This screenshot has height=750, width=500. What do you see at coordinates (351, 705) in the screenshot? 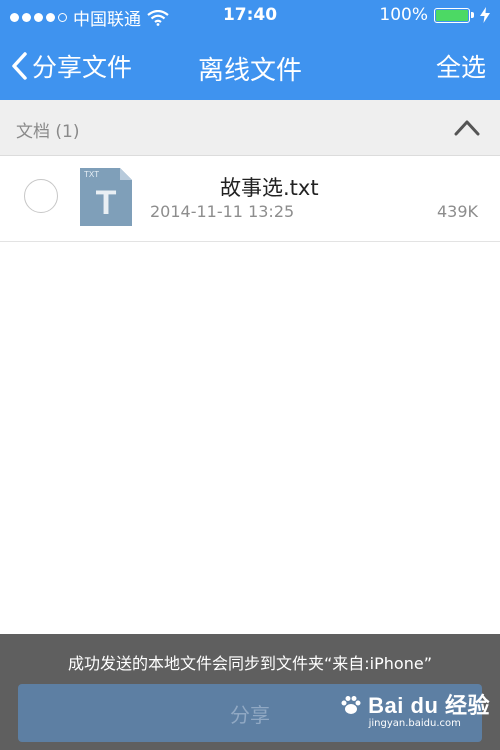
I see `paw-icon` at bounding box center [351, 705].